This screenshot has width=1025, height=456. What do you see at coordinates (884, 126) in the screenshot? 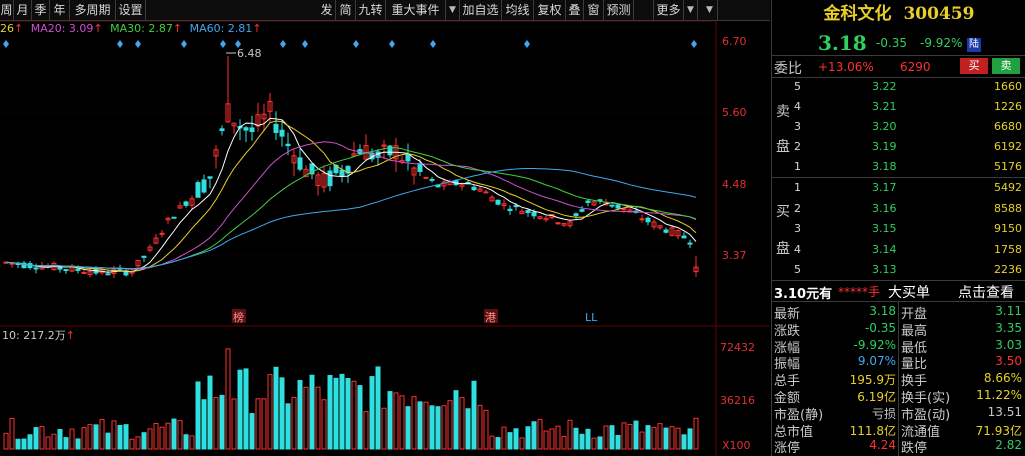
I see `ask-price: 3.20` at bounding box center [884, 126].